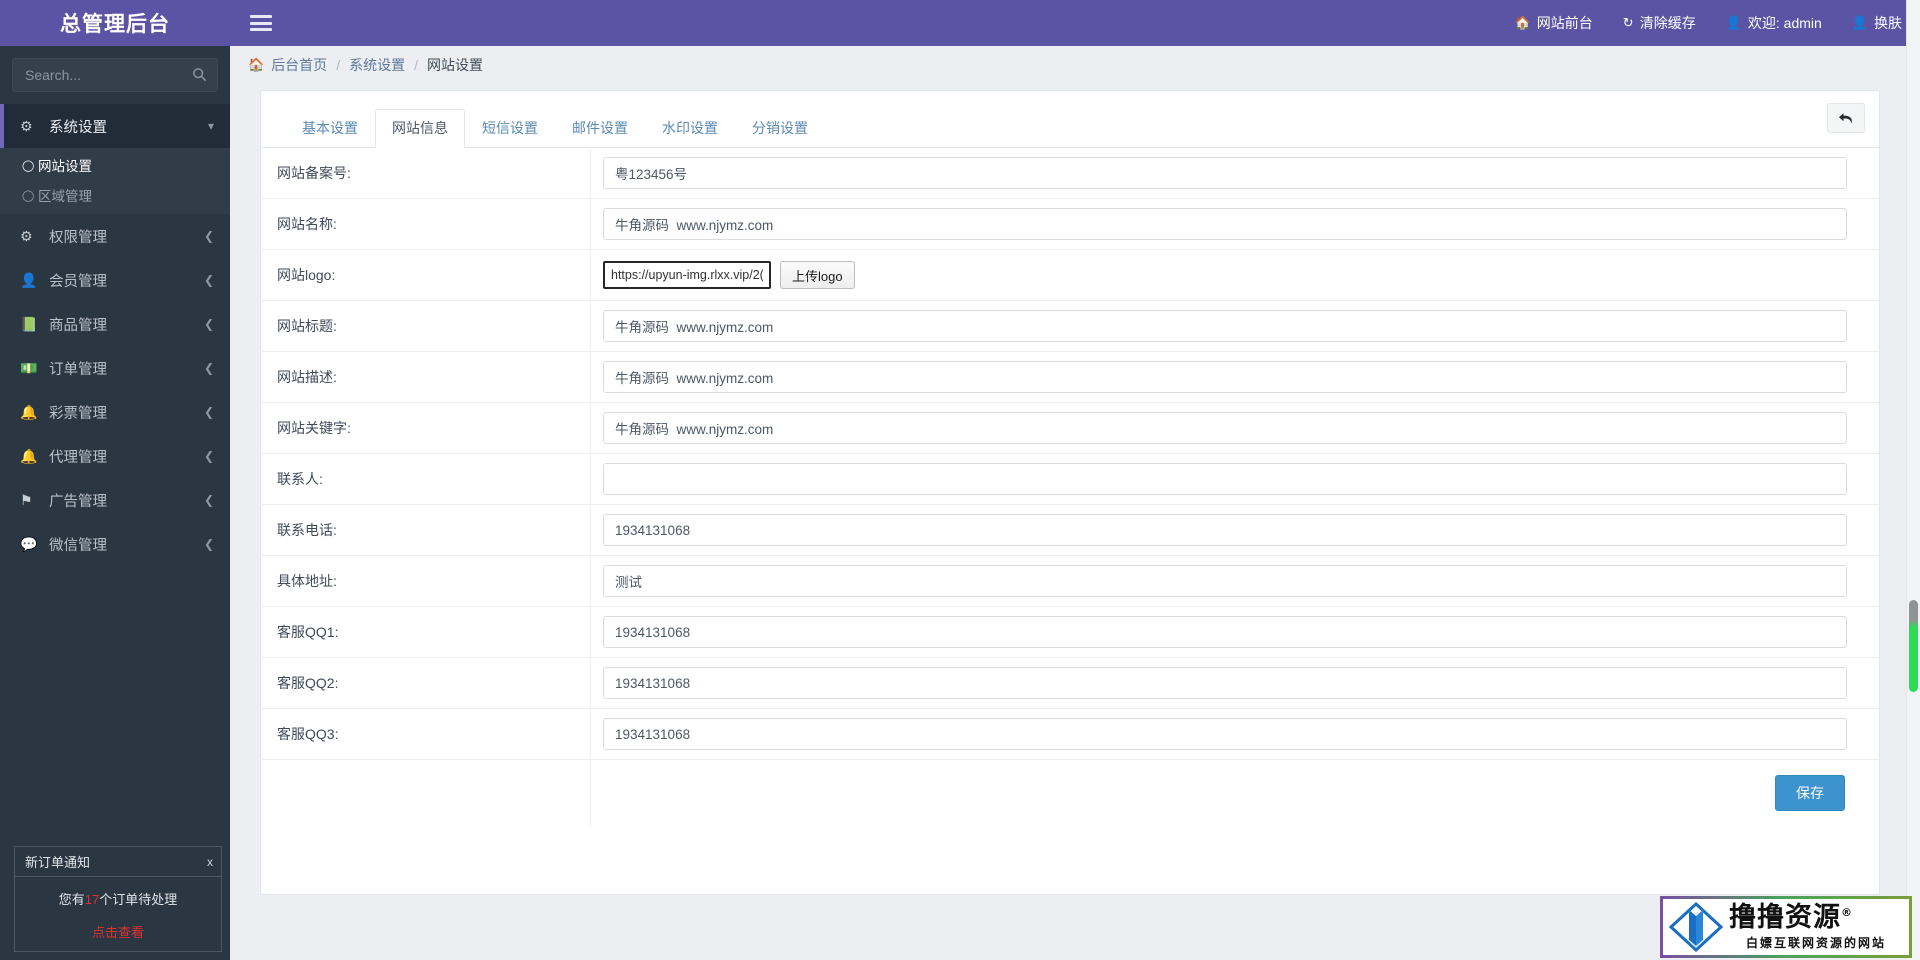 This screenshot has width=1920, height=960. I want to click on search-icon, so click(200, 75).